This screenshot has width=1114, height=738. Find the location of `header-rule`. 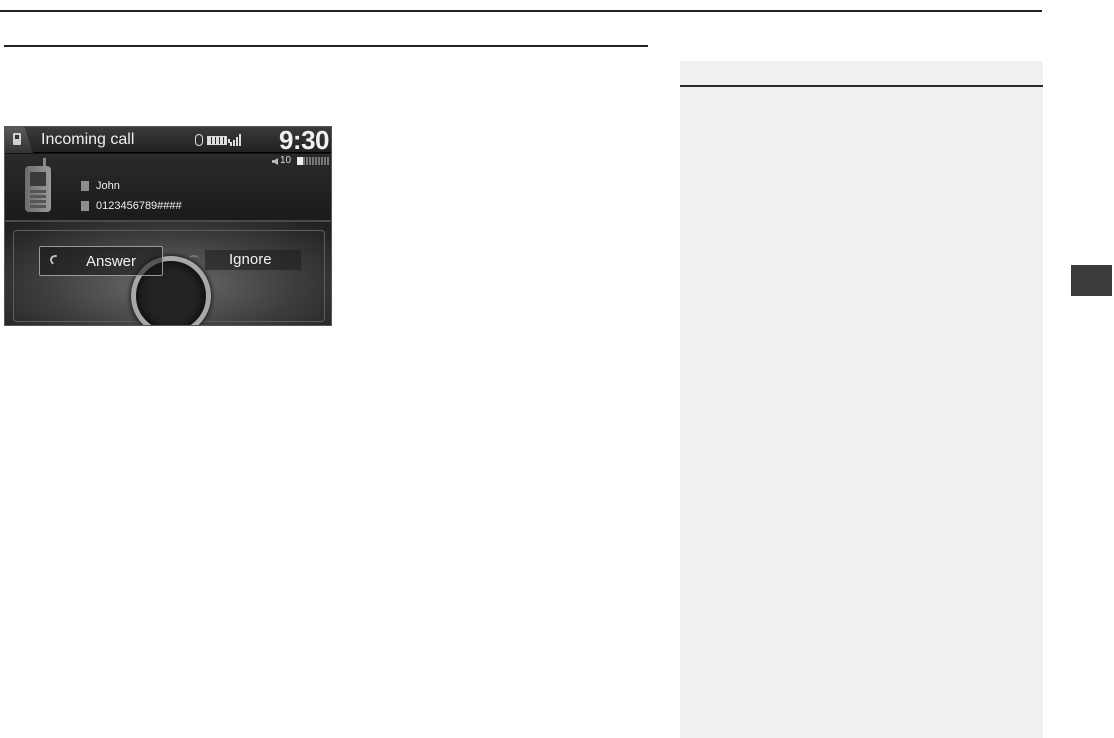

header-rule is located at coordinates (521, 6).